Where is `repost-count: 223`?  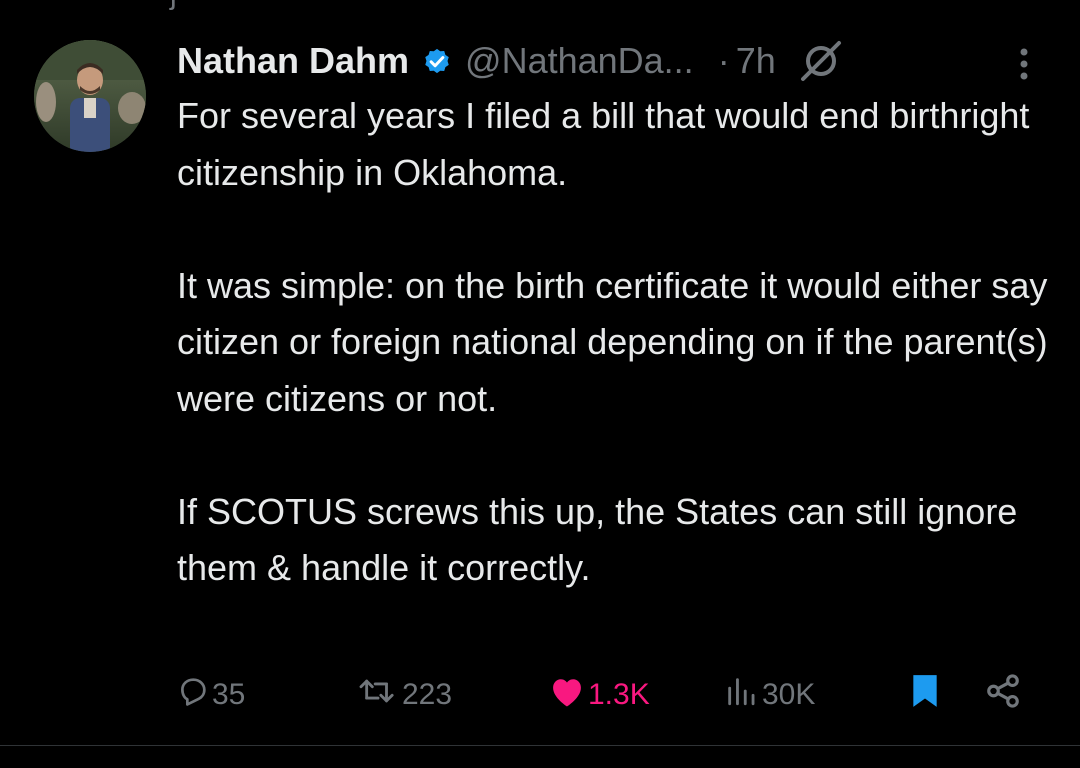
repost-count: 223 is located at coordinates (427, 694).